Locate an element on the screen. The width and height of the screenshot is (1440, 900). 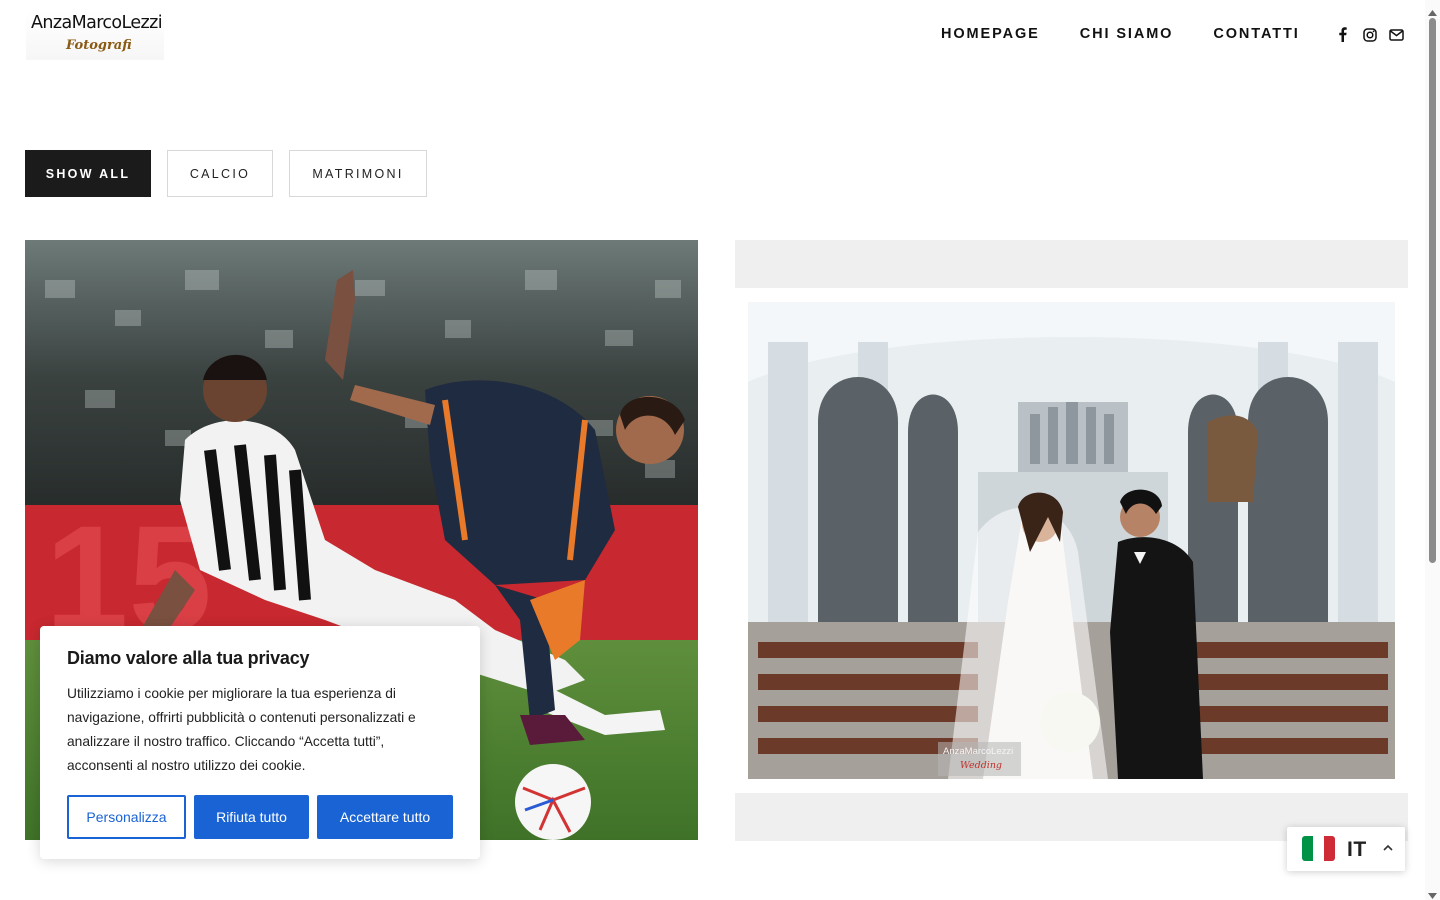
nav-item-homepage: HOMEPAGE is located at coordinates (990, 34).